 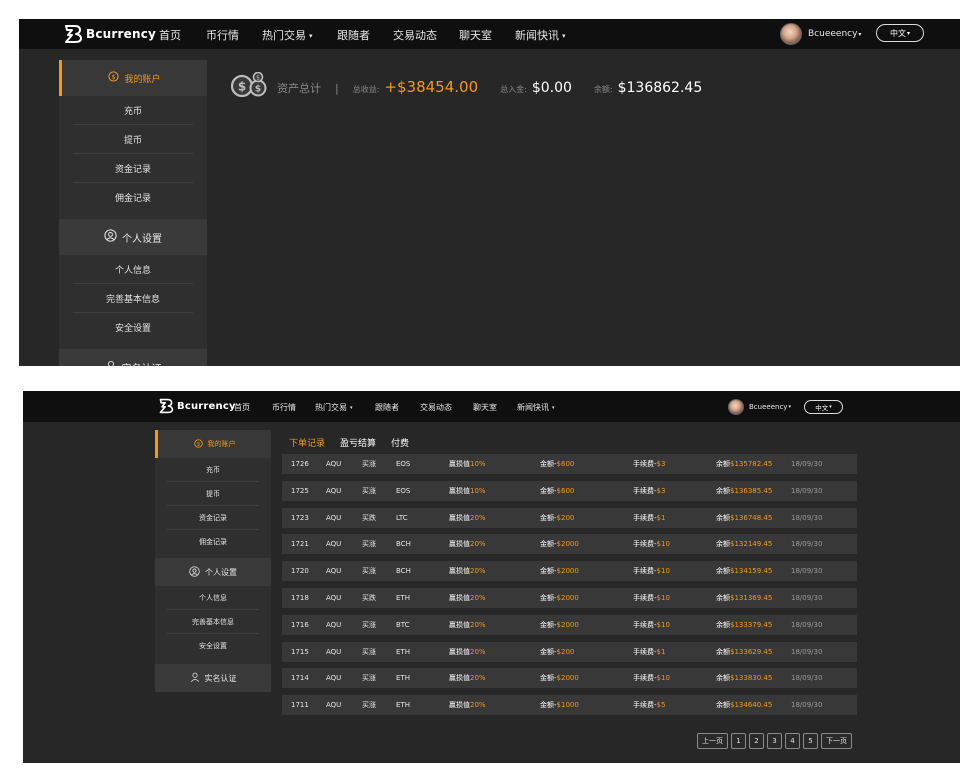 I want to click on cell-order-id-text: 1718, so click(x=300, y=598).